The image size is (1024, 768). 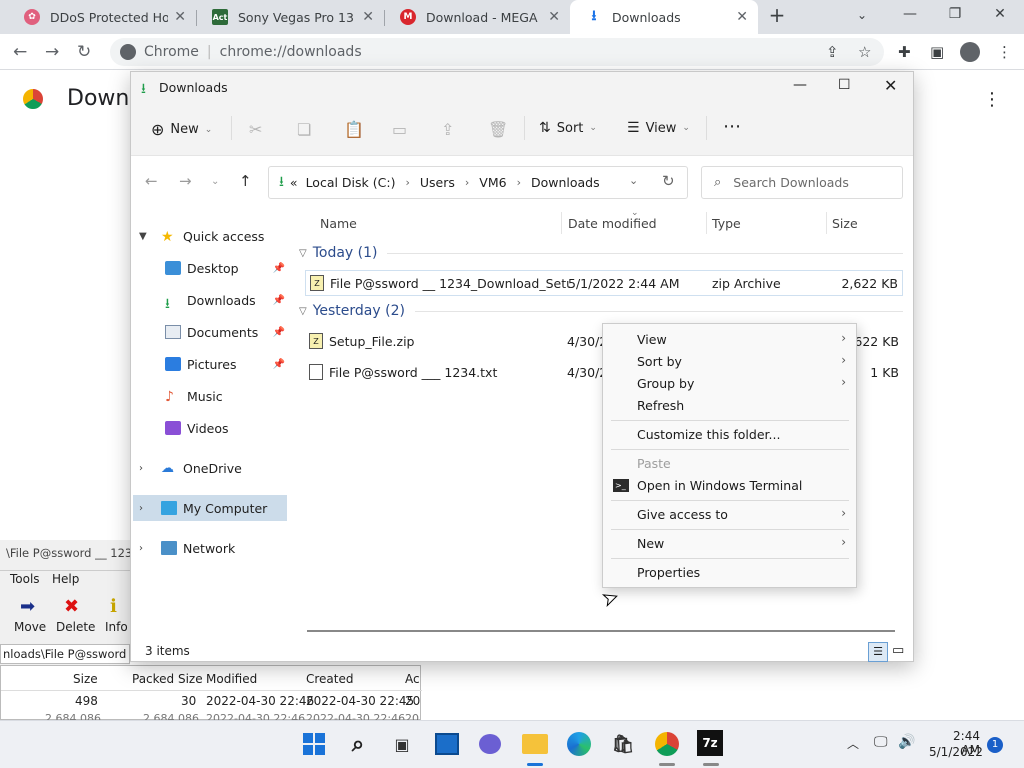 What do you see at coordinates (211, 548) in the screenshot?
I see `nav-network: › Network` at bounding box center [211, 548].